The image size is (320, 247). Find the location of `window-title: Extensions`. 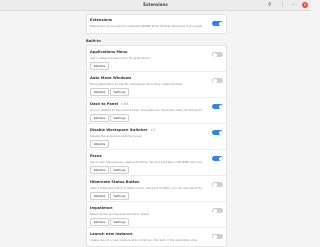

window-title: Extensions is located at coordinates (155, 4).